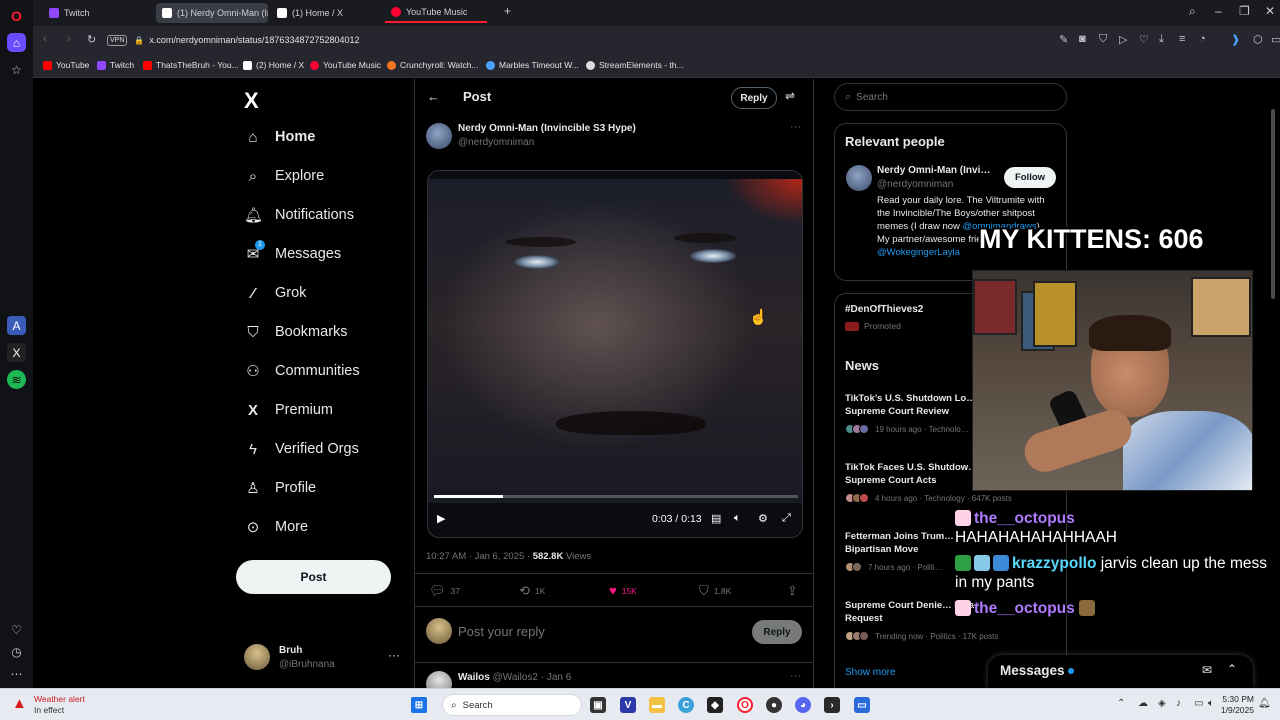 The width and height of the screenshot is (1280, 720). What do you see at coordinates (301, 371) in the screenshot?
I see `nav-communities: ⚇ Communities` at bounding box center [301, 371].